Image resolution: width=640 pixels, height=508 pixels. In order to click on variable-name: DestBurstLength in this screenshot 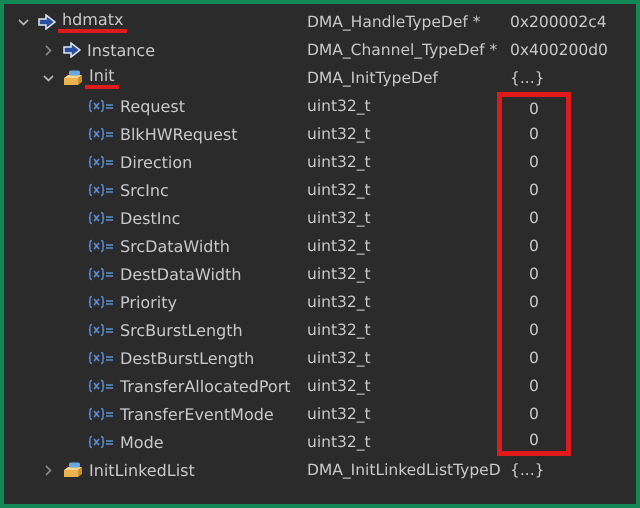, I will do `click(187, 358)`.